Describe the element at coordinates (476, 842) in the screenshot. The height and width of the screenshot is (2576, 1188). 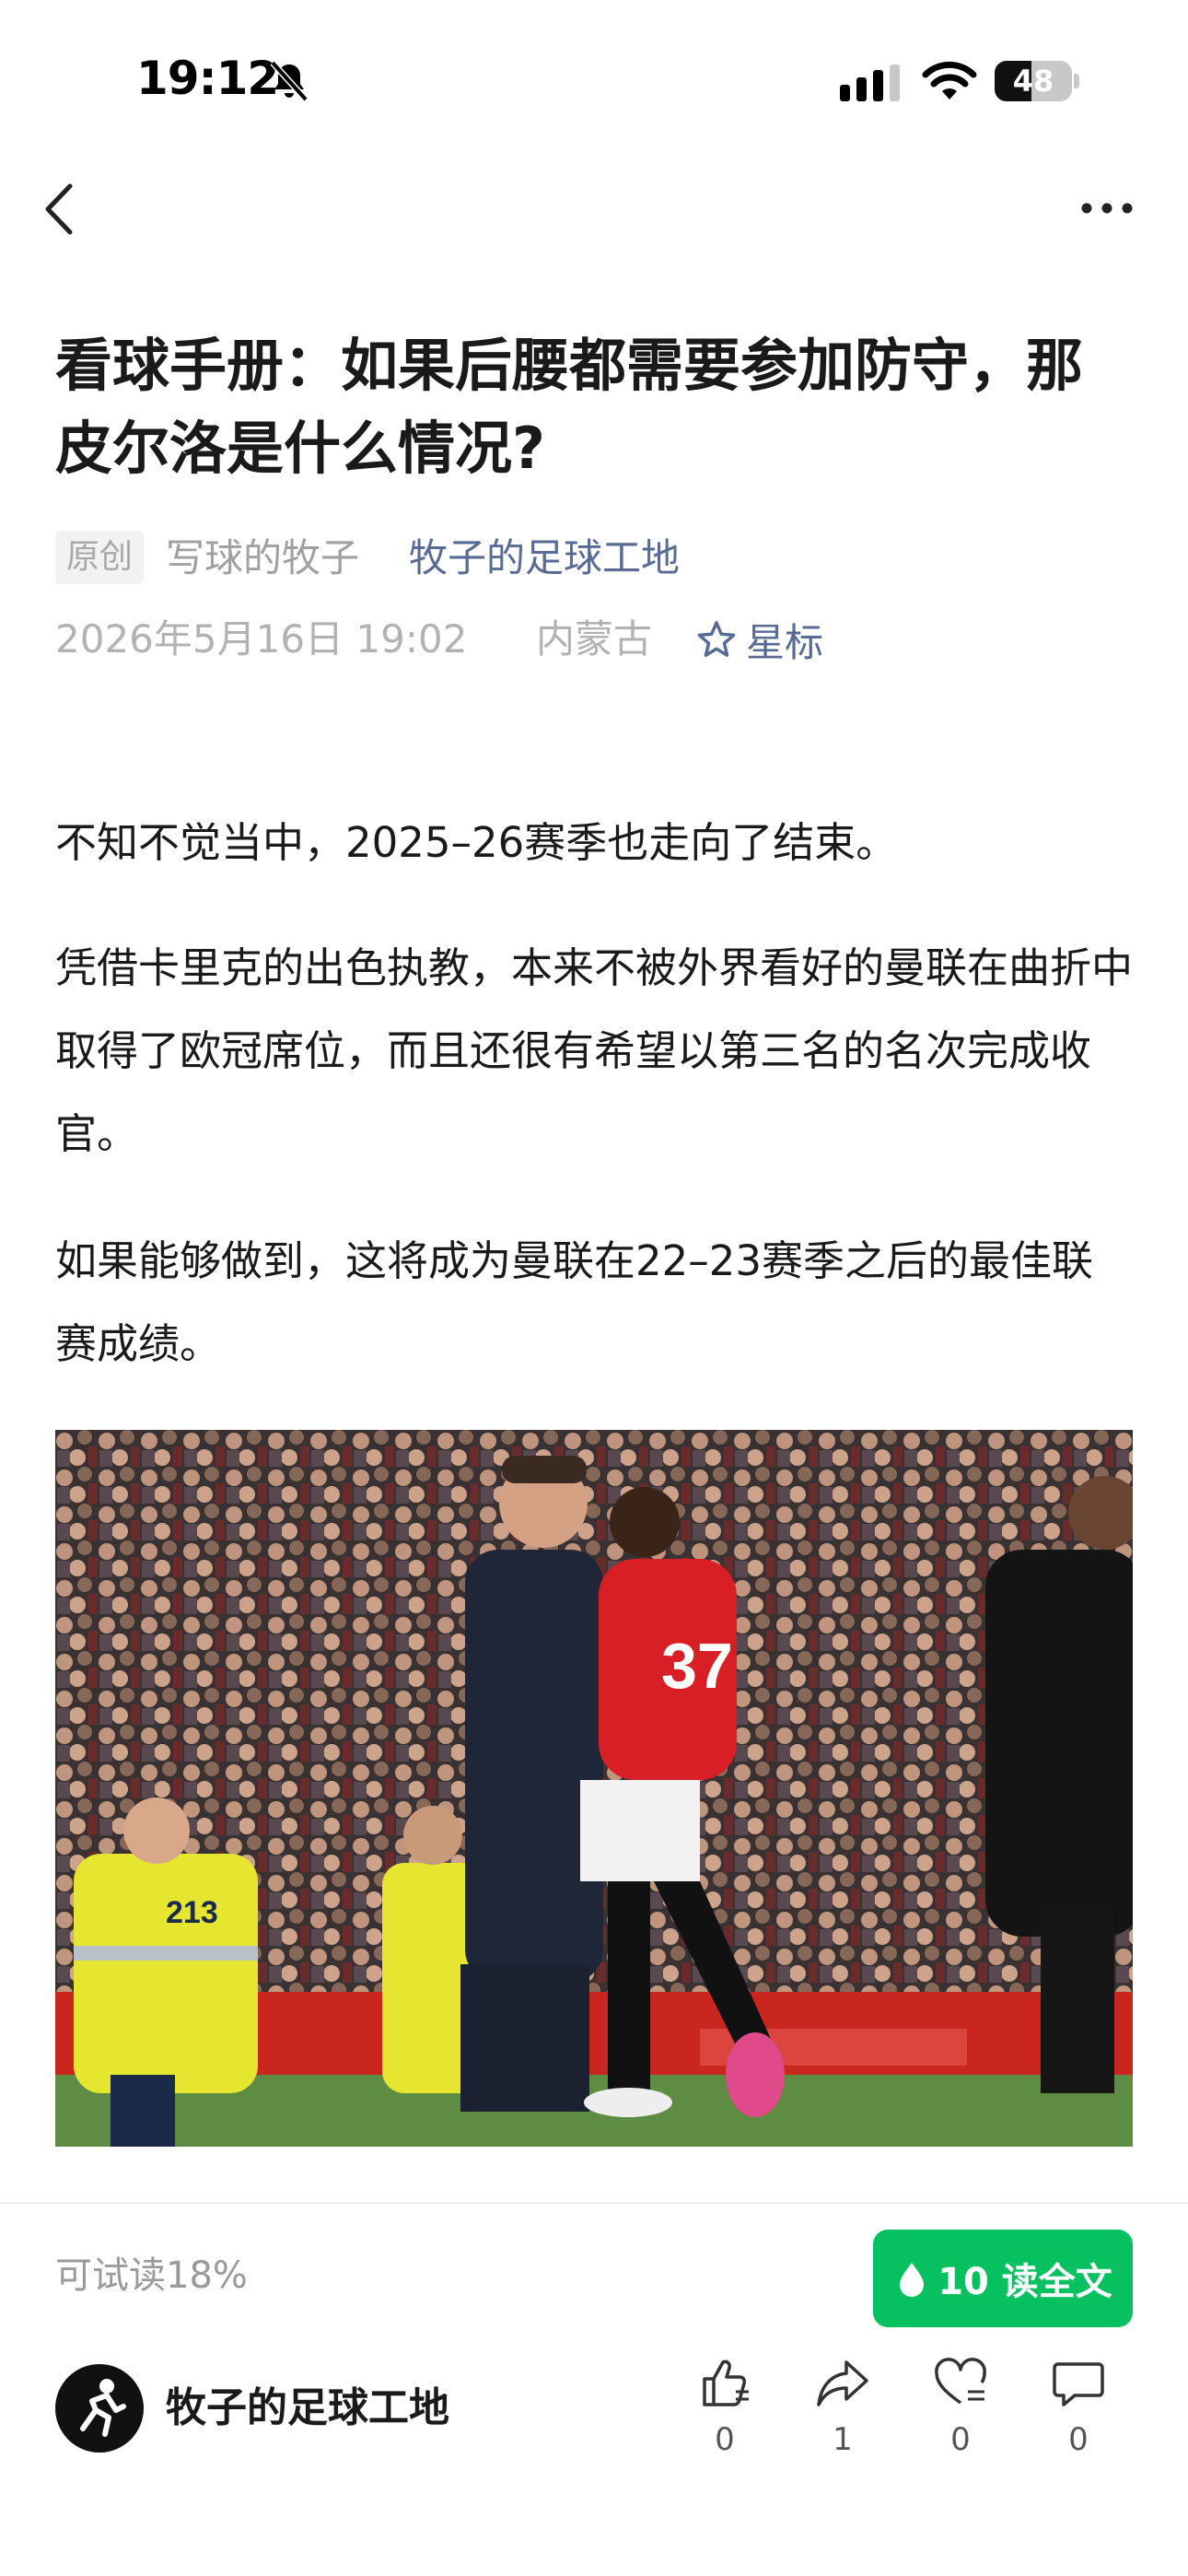
I see `paragraph-1: 不知不觉当中，2025–26赛季也走向了结束。` at that location.